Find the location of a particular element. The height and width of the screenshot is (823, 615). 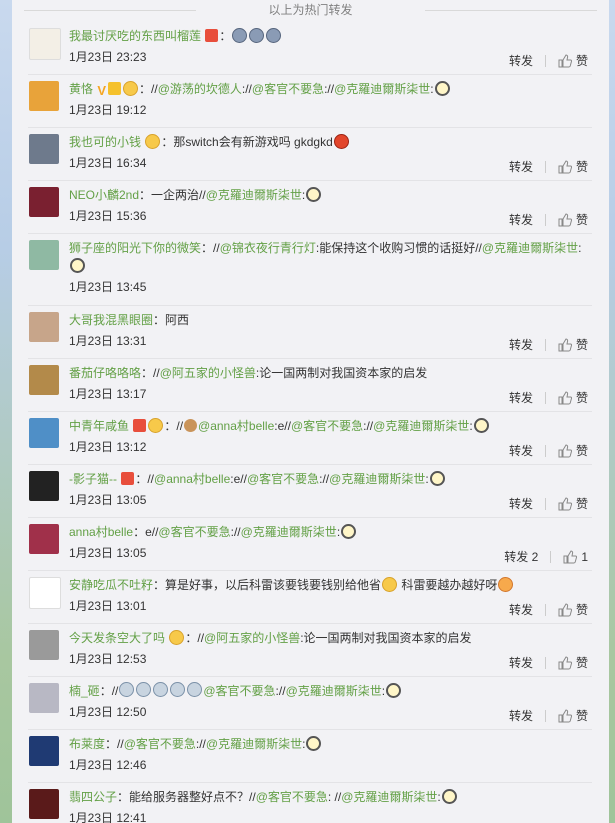

username-link: 中青年咸鱼 is located at coordinates (99, 426).